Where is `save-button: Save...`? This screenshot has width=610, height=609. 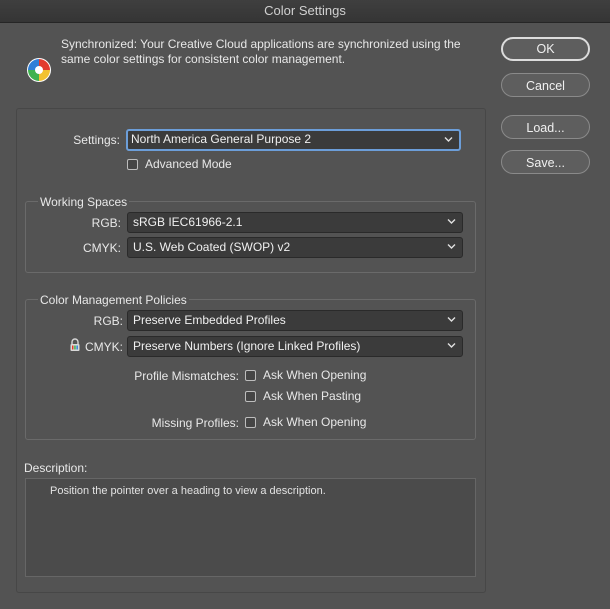
save-button: Save... is located at coordinates (545, 162).